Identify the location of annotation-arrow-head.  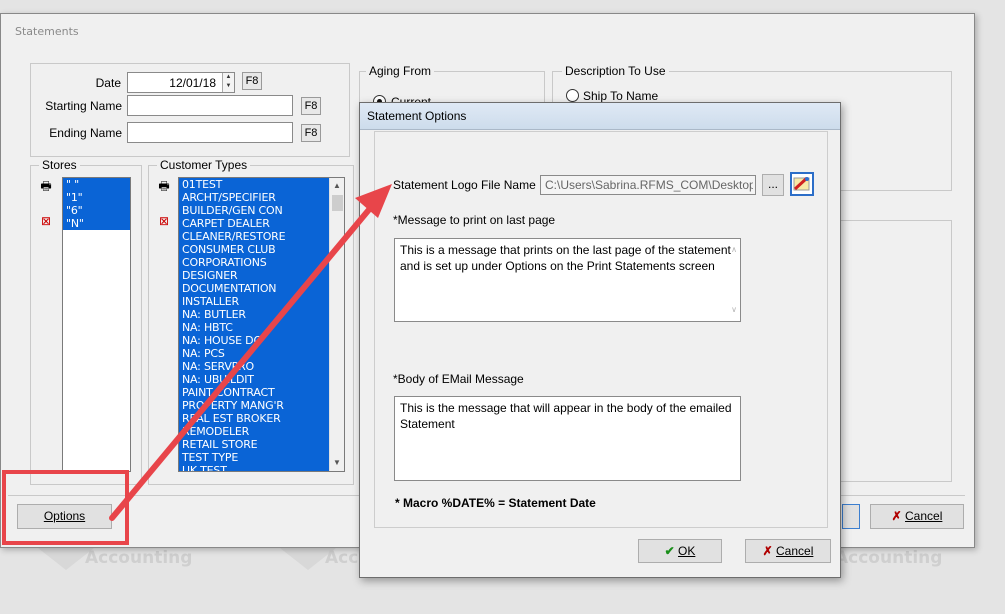
(373, 201).